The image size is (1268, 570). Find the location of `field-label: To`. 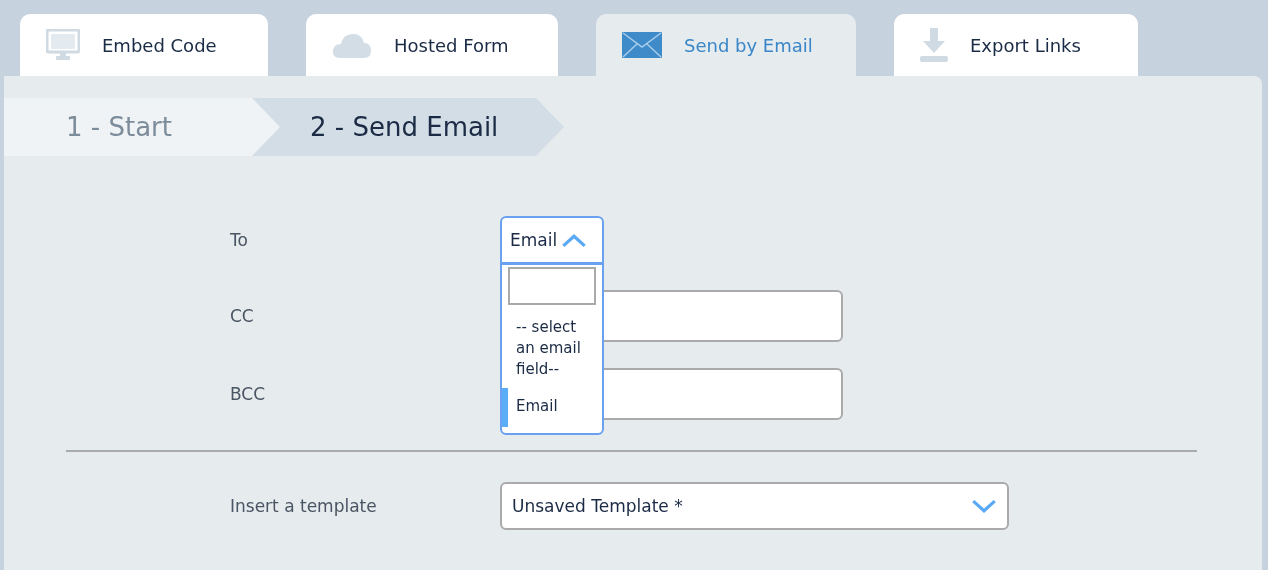

field-label: To is located at coordinates (239, 240).